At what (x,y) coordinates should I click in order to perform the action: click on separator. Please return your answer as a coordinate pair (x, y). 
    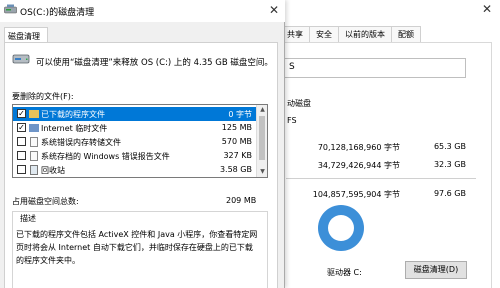
    Looking at the image, I should click on (381, 178).